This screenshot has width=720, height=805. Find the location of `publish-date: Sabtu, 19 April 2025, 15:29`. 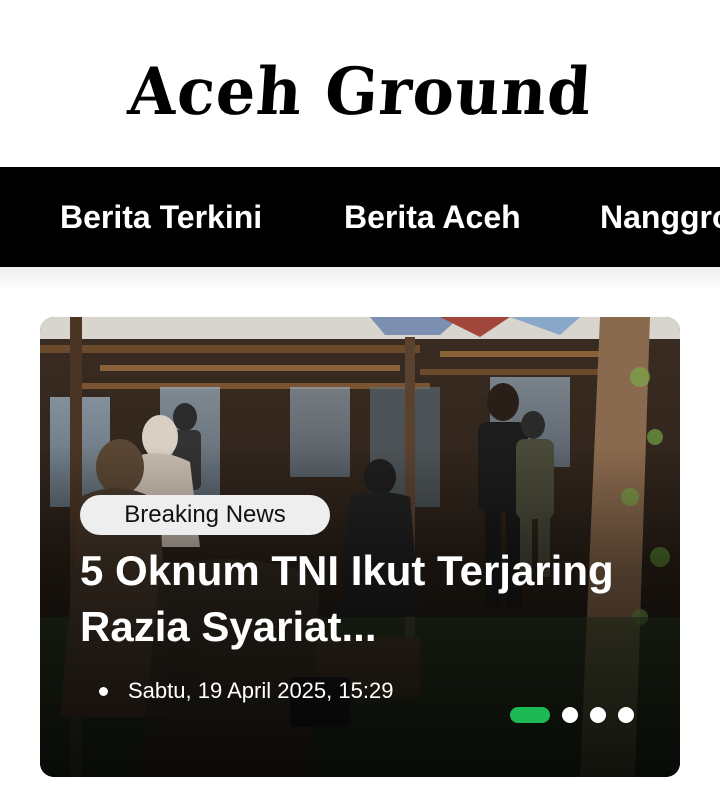

publish-date: Sabtu, 19 April 2025, 15:29 is located at coordinates (261, 690).